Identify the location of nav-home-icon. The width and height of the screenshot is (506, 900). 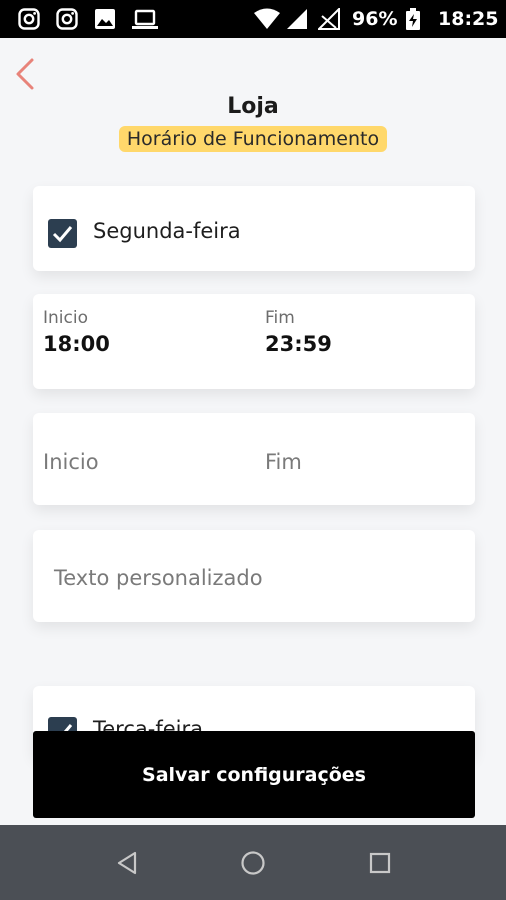
(253, 863).